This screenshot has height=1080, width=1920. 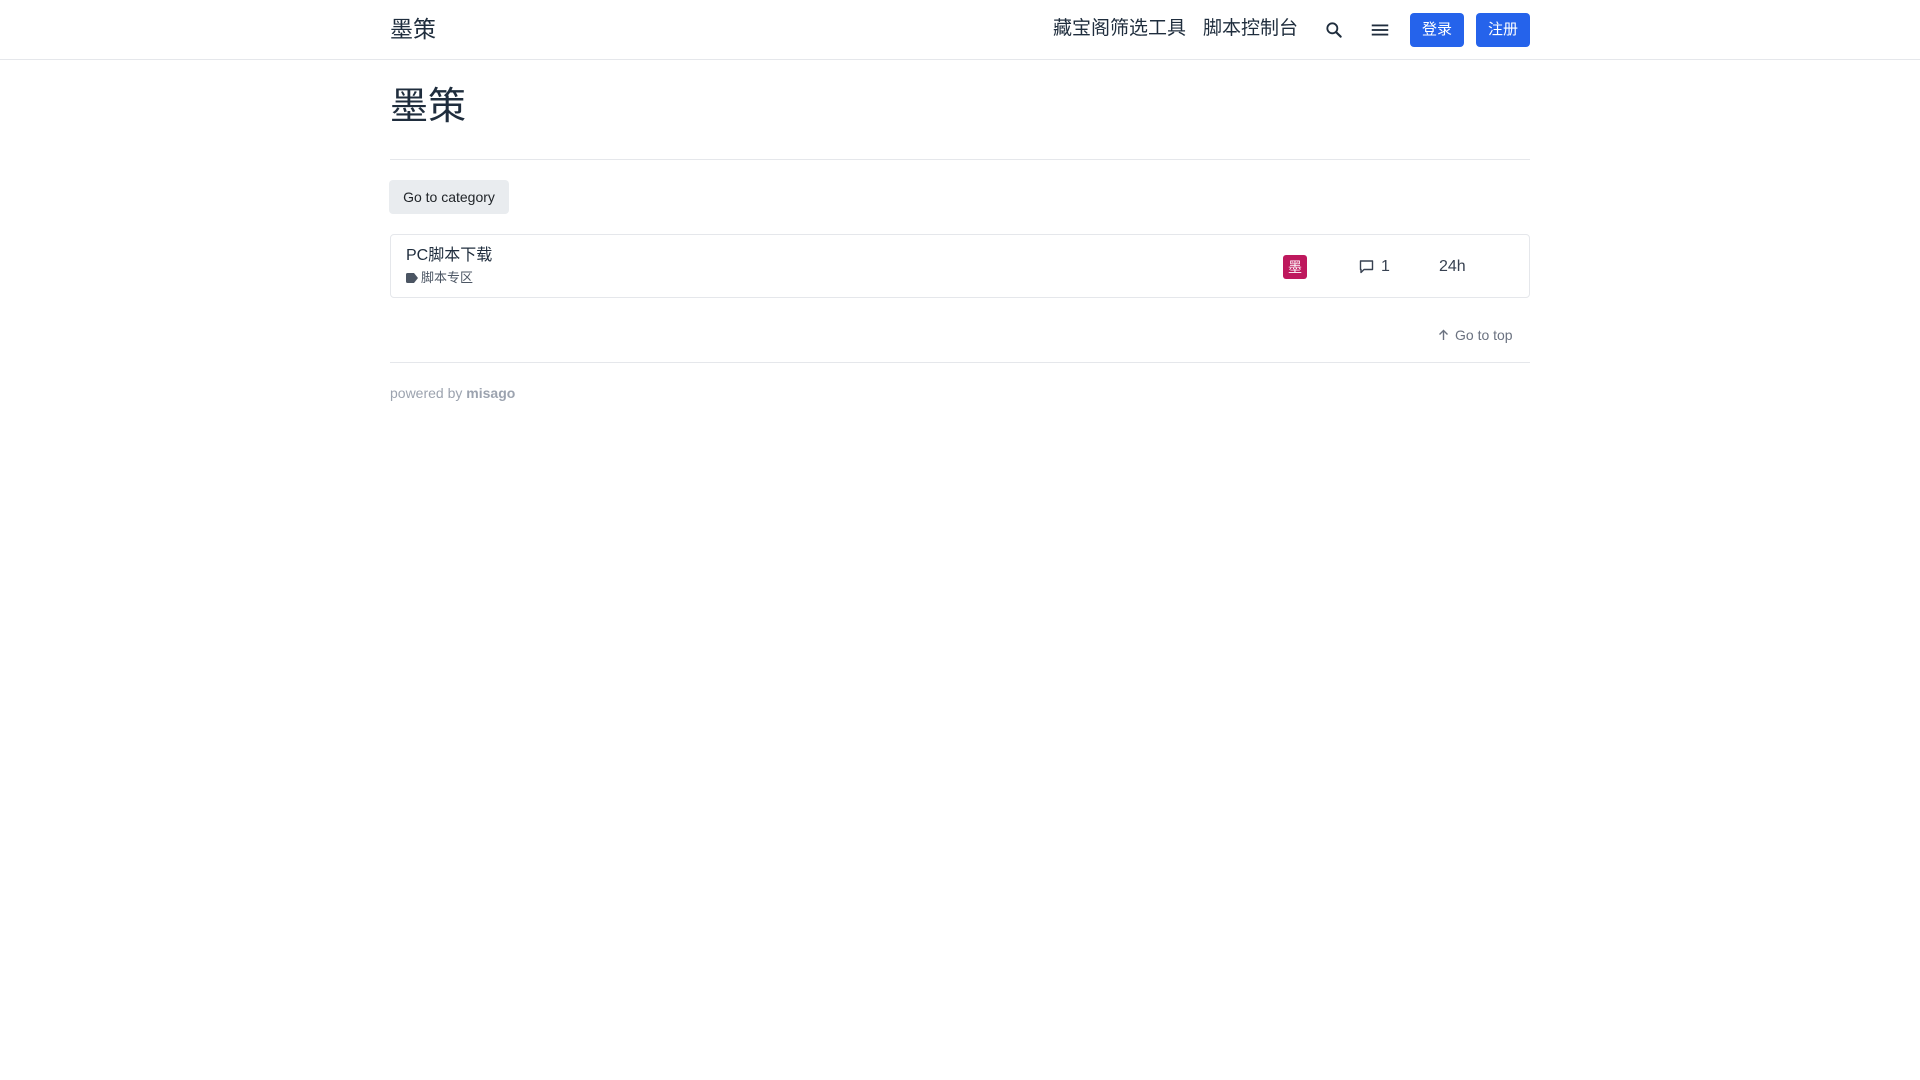 I want to click on tag-icon, so click(x=412, y=278).